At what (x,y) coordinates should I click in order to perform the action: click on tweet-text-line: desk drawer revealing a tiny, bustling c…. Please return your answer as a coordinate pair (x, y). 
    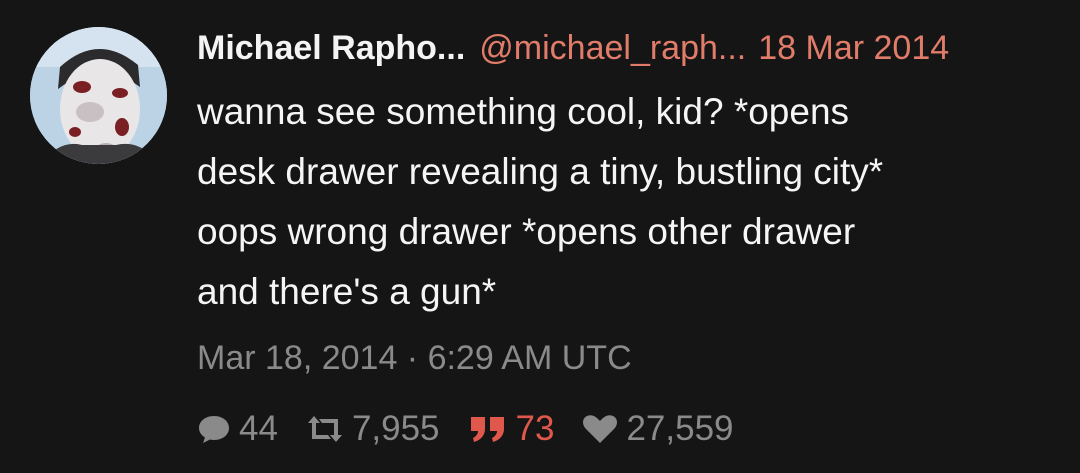
    Looking at the image, I should click on (540, 171).